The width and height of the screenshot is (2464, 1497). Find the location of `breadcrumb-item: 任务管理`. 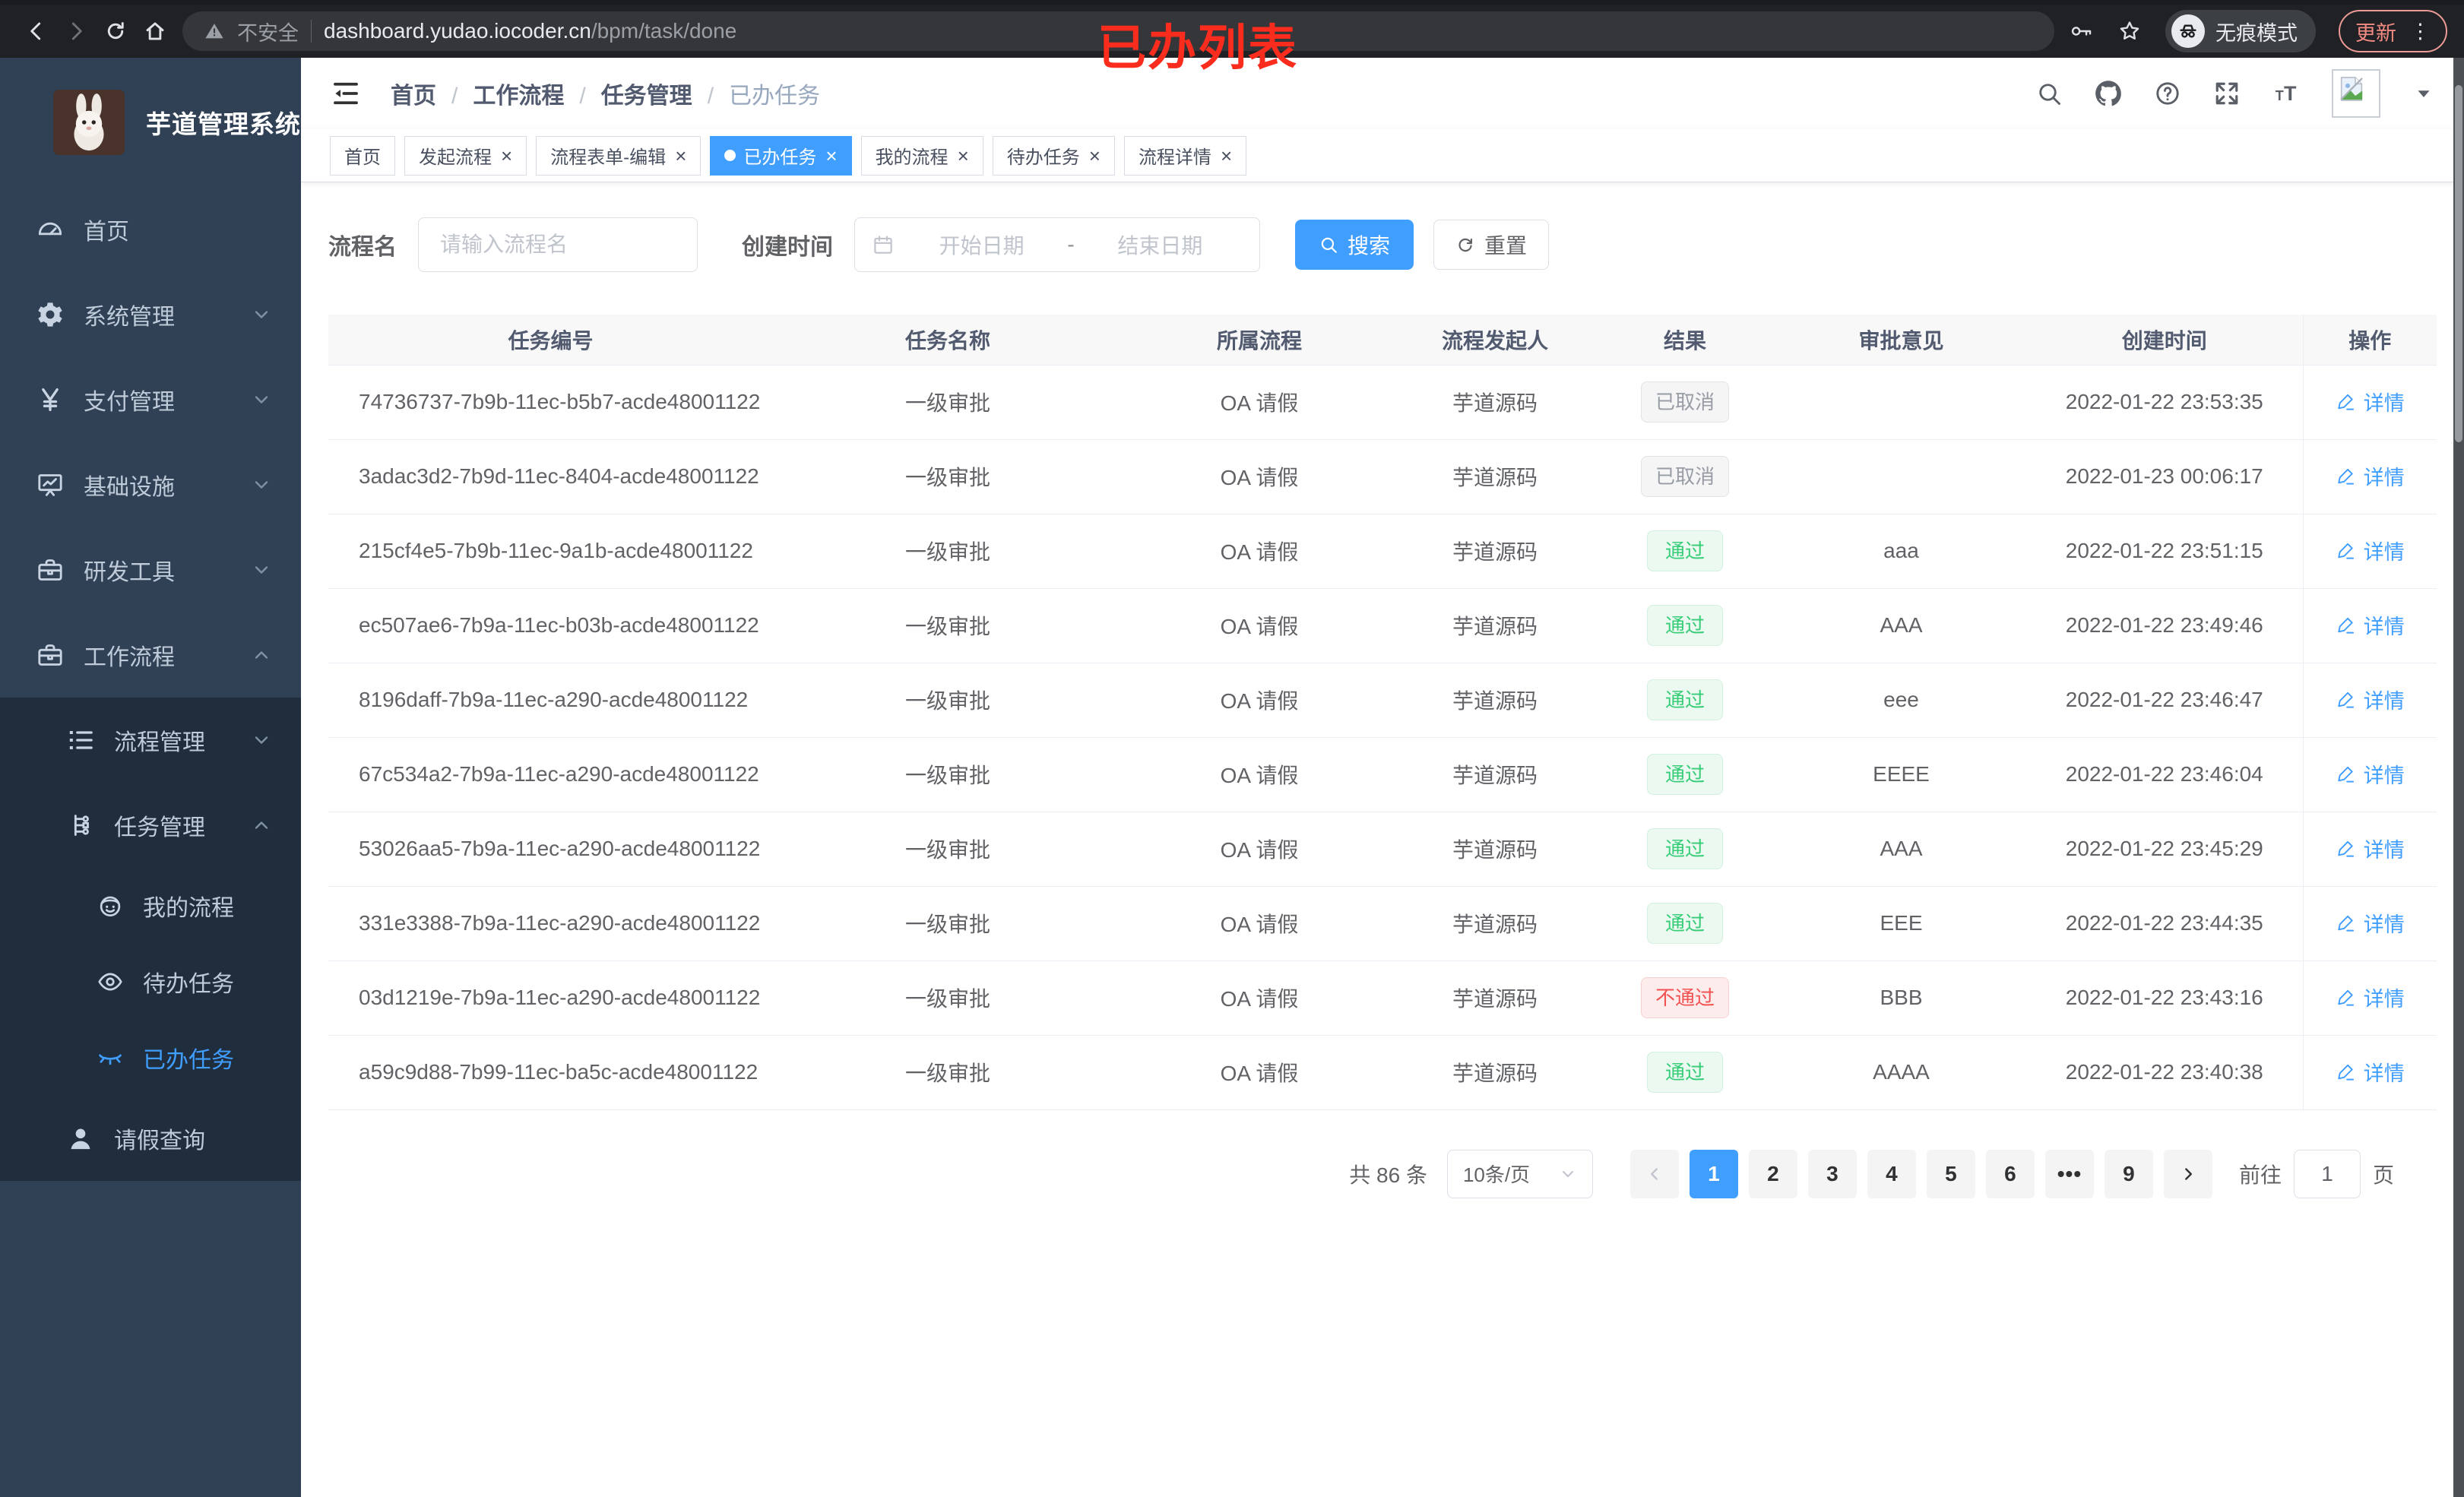

breadcrumb-item: 任务管理 is located at coordinates (628, 93).